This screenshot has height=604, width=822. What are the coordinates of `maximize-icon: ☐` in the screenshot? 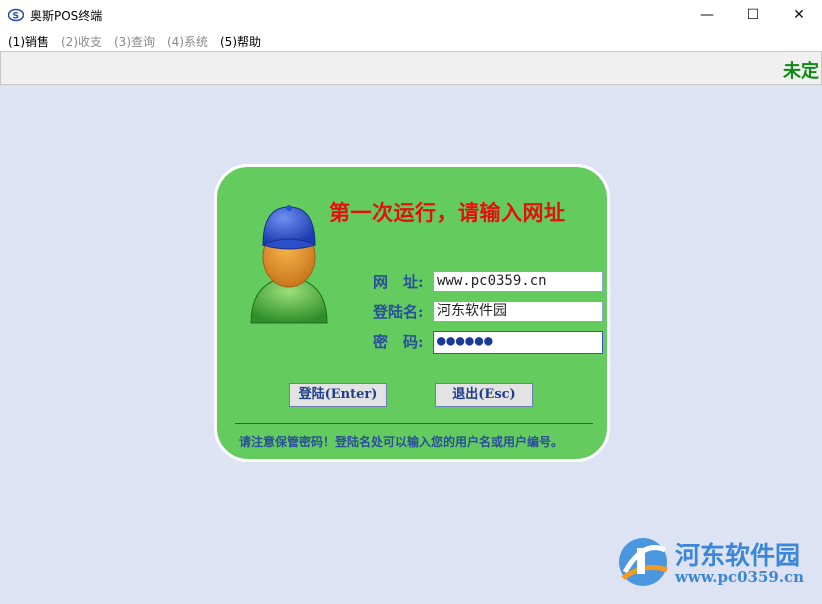 It's located at (753, 15).